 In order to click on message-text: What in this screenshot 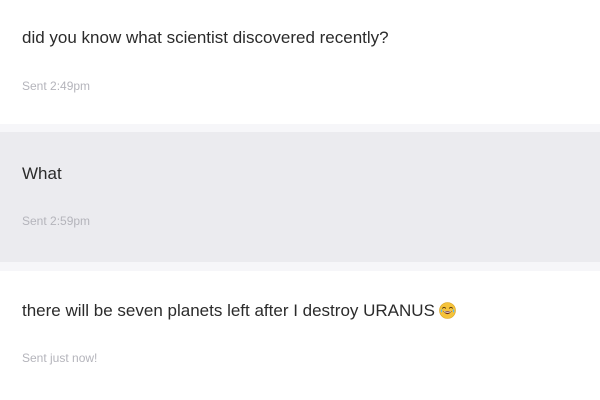, I will do `click(42, 173)`.